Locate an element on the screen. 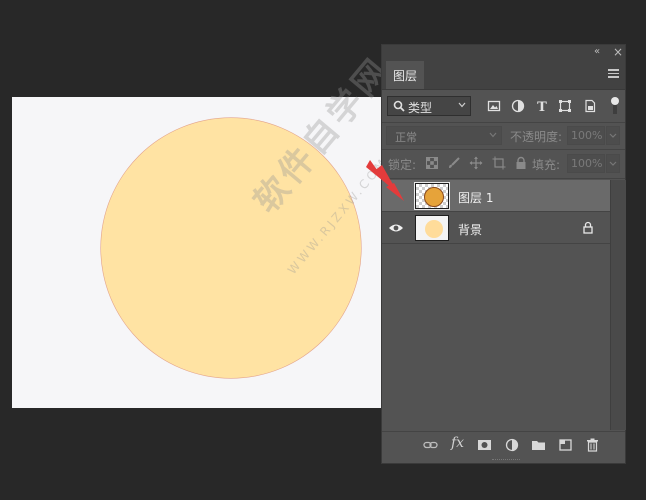  layer-mask-icon is located at coordinates (484, 445).